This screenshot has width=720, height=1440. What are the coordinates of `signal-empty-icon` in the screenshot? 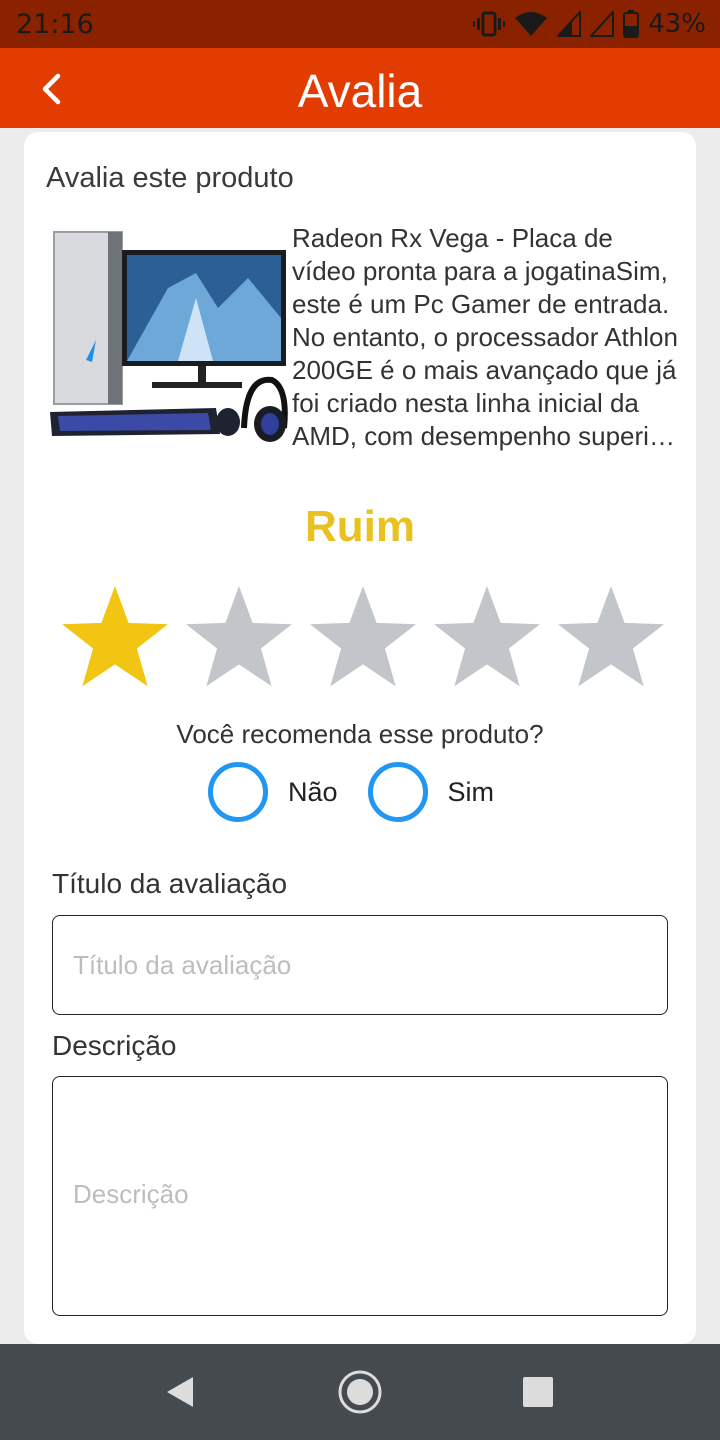 It's located at (602, 24).